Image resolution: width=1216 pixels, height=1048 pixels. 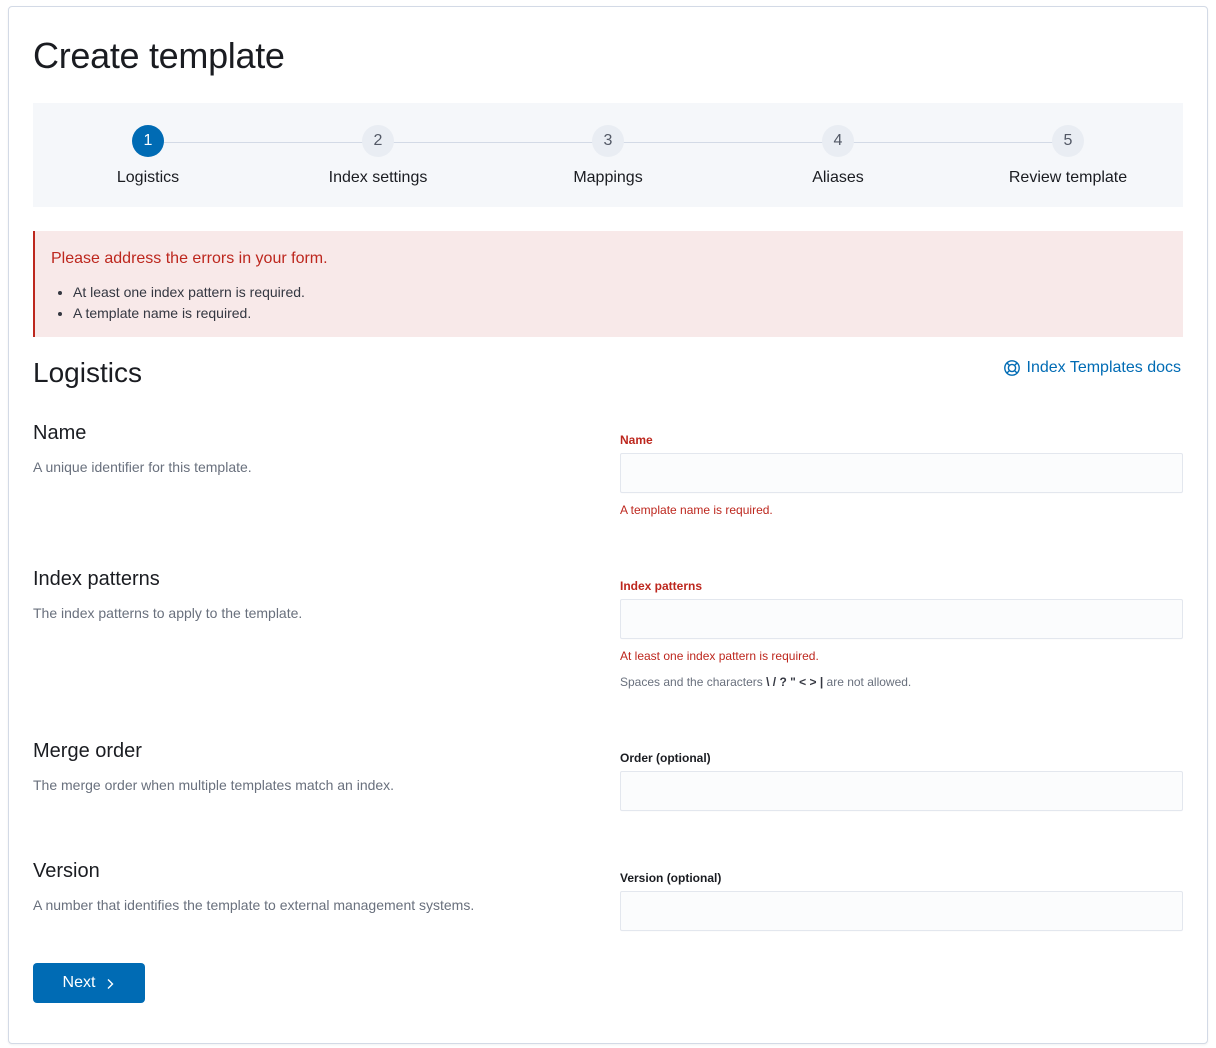 I want to click on lifebuoy-icon, so click(x=1012, y=368).